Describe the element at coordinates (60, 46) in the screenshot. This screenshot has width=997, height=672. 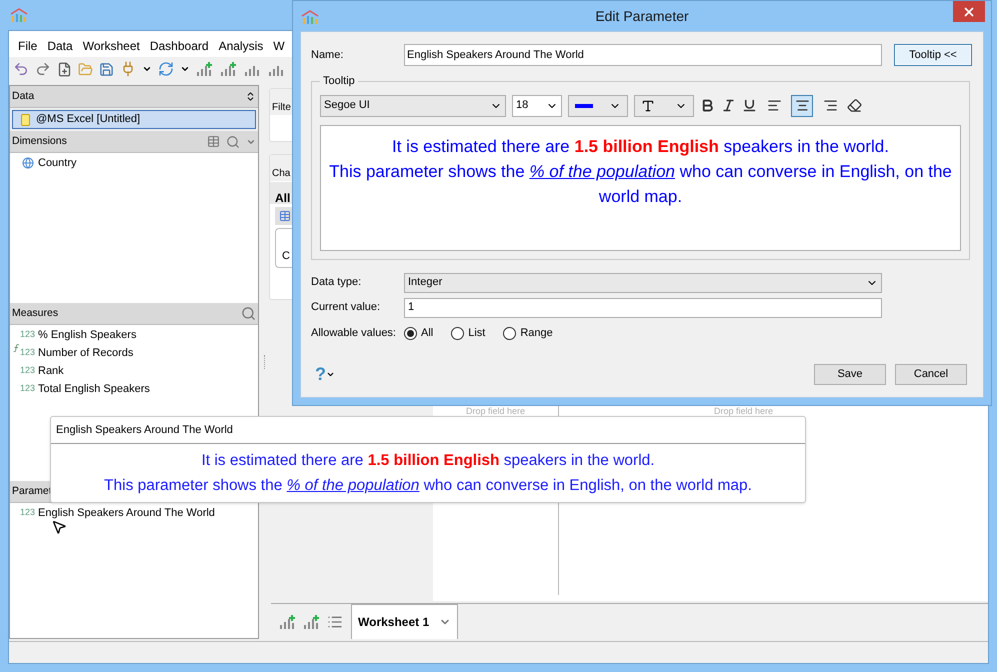
I see `menu-item: Data` at that location.